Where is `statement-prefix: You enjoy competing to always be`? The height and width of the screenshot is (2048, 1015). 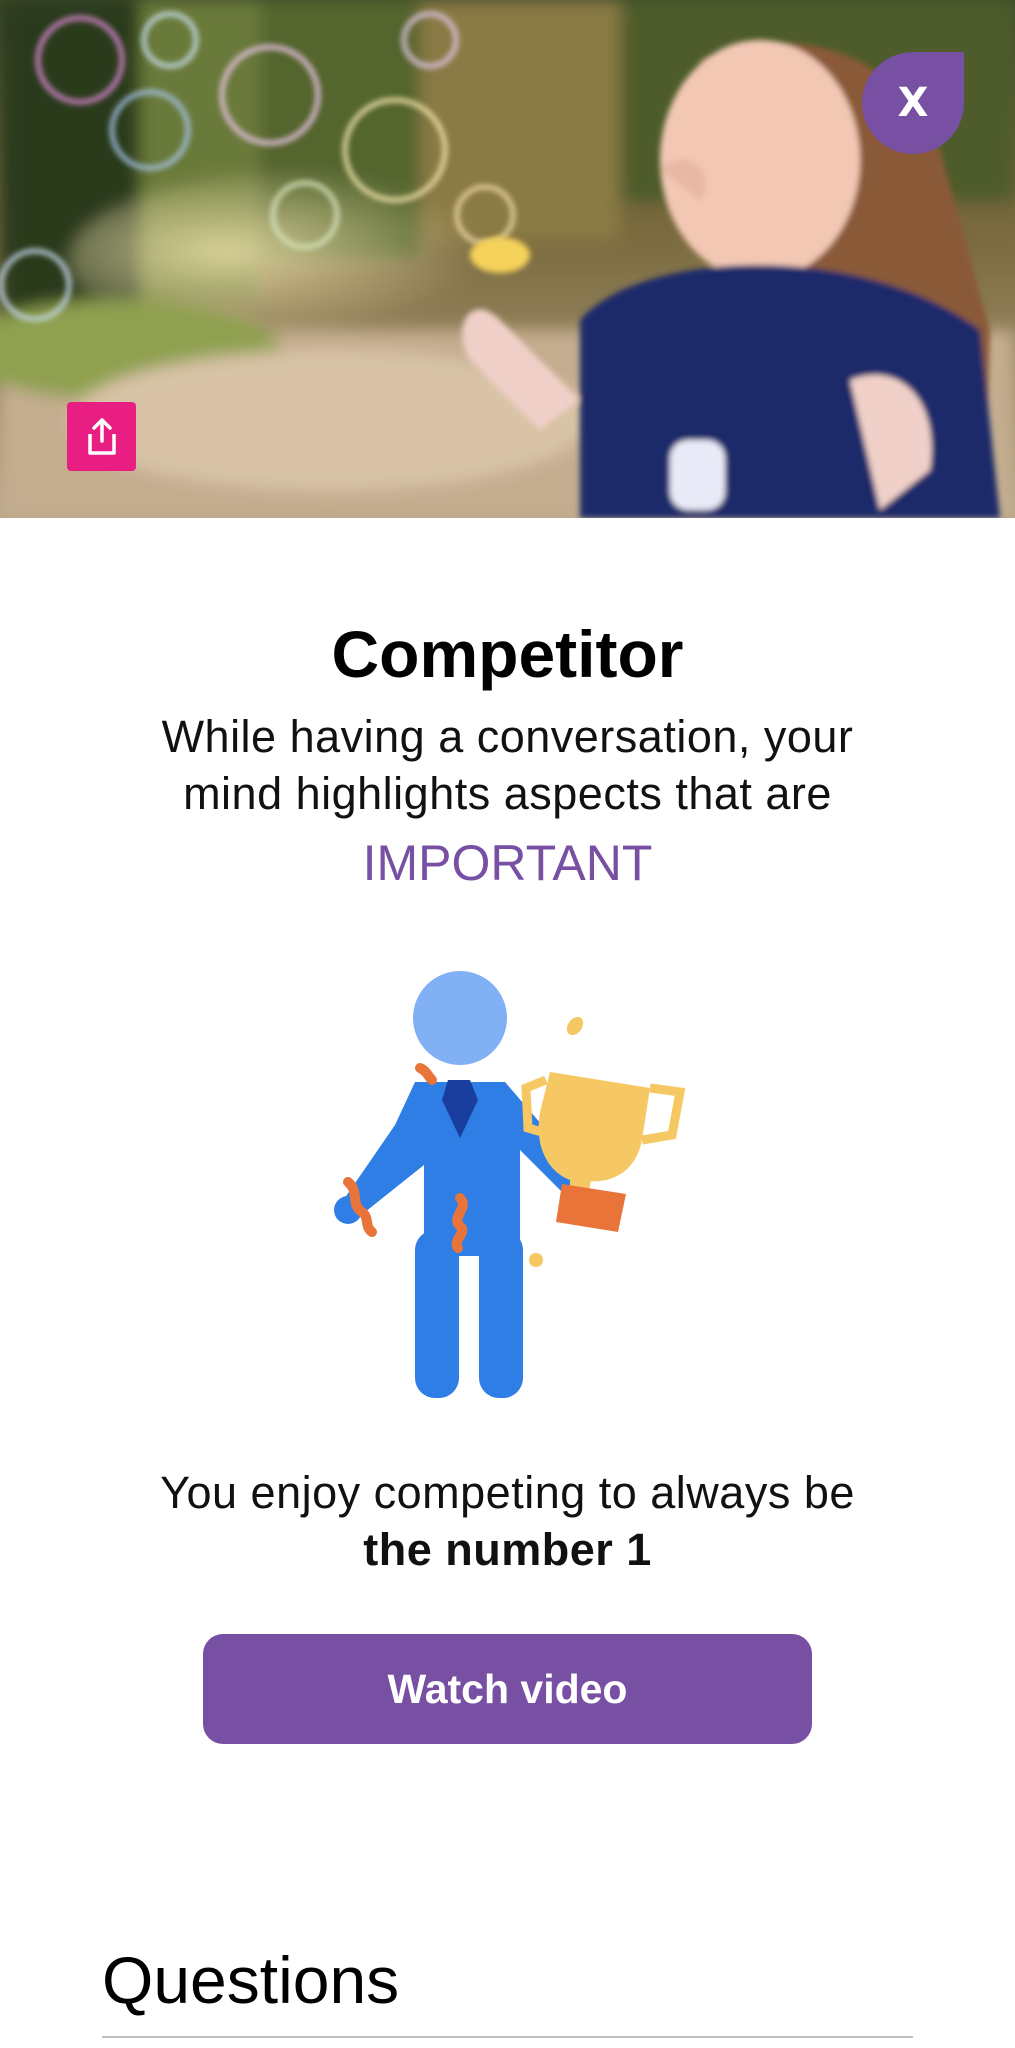 statement-prefix: You enjoy competing to always be is located at coordinates (507, 1492).